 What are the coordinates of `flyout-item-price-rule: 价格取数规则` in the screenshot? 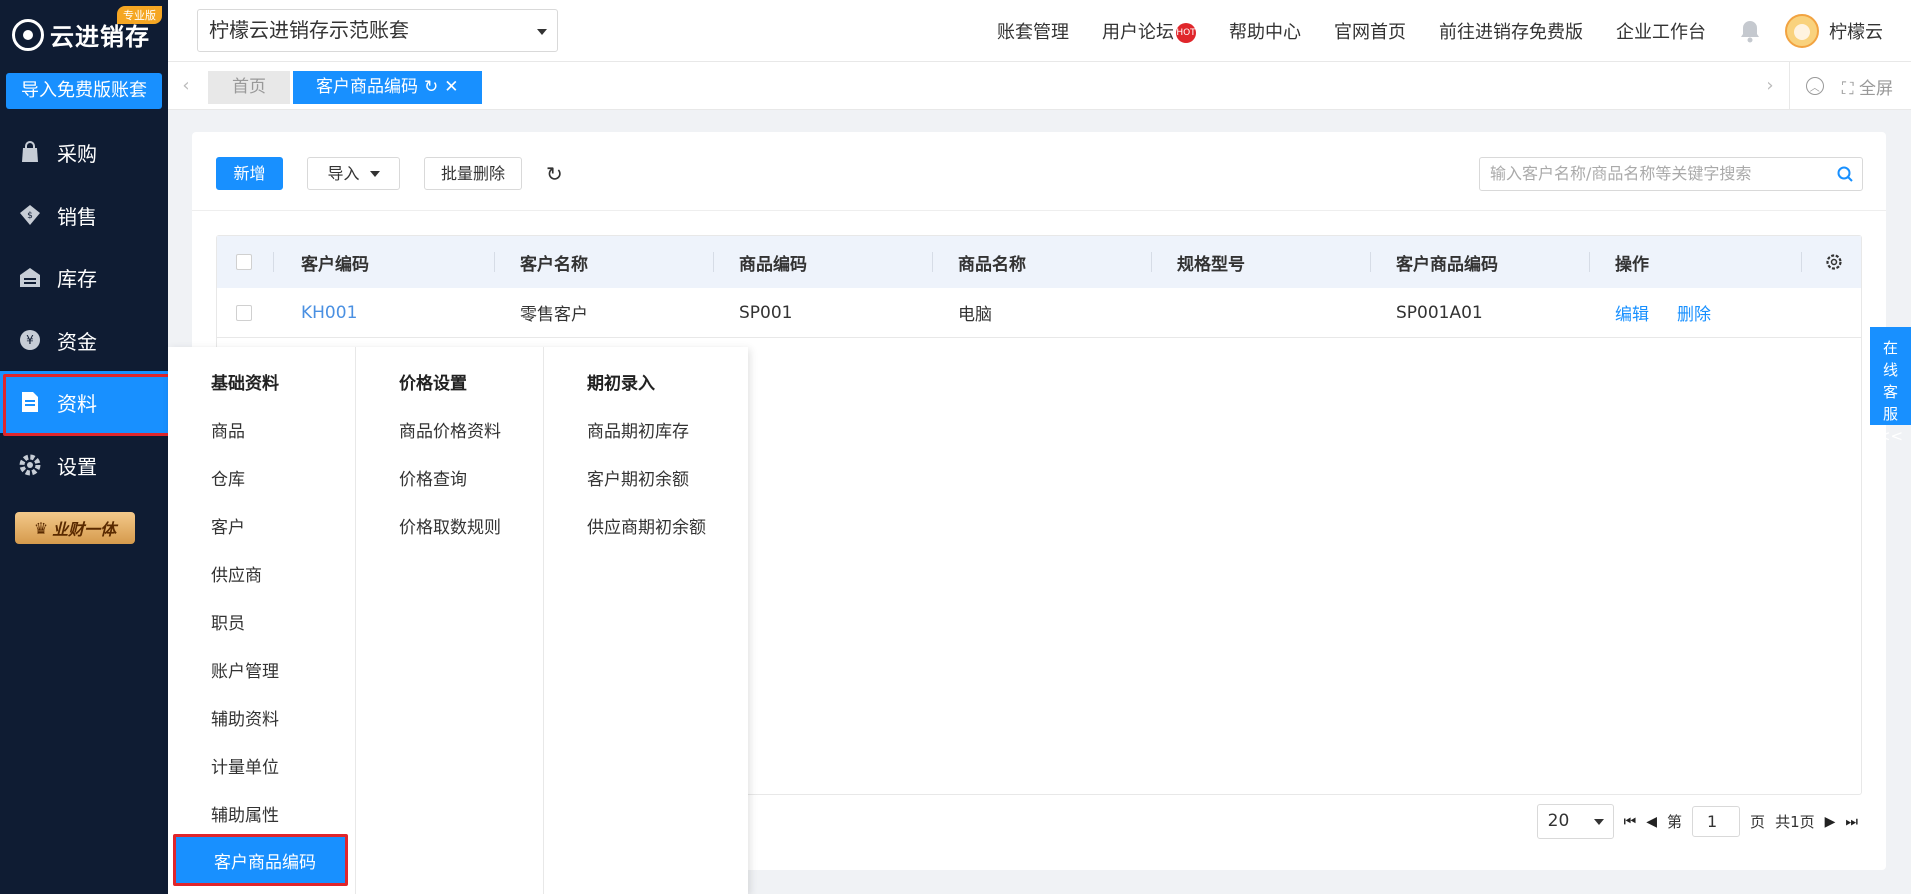 It's located at (450, 525).